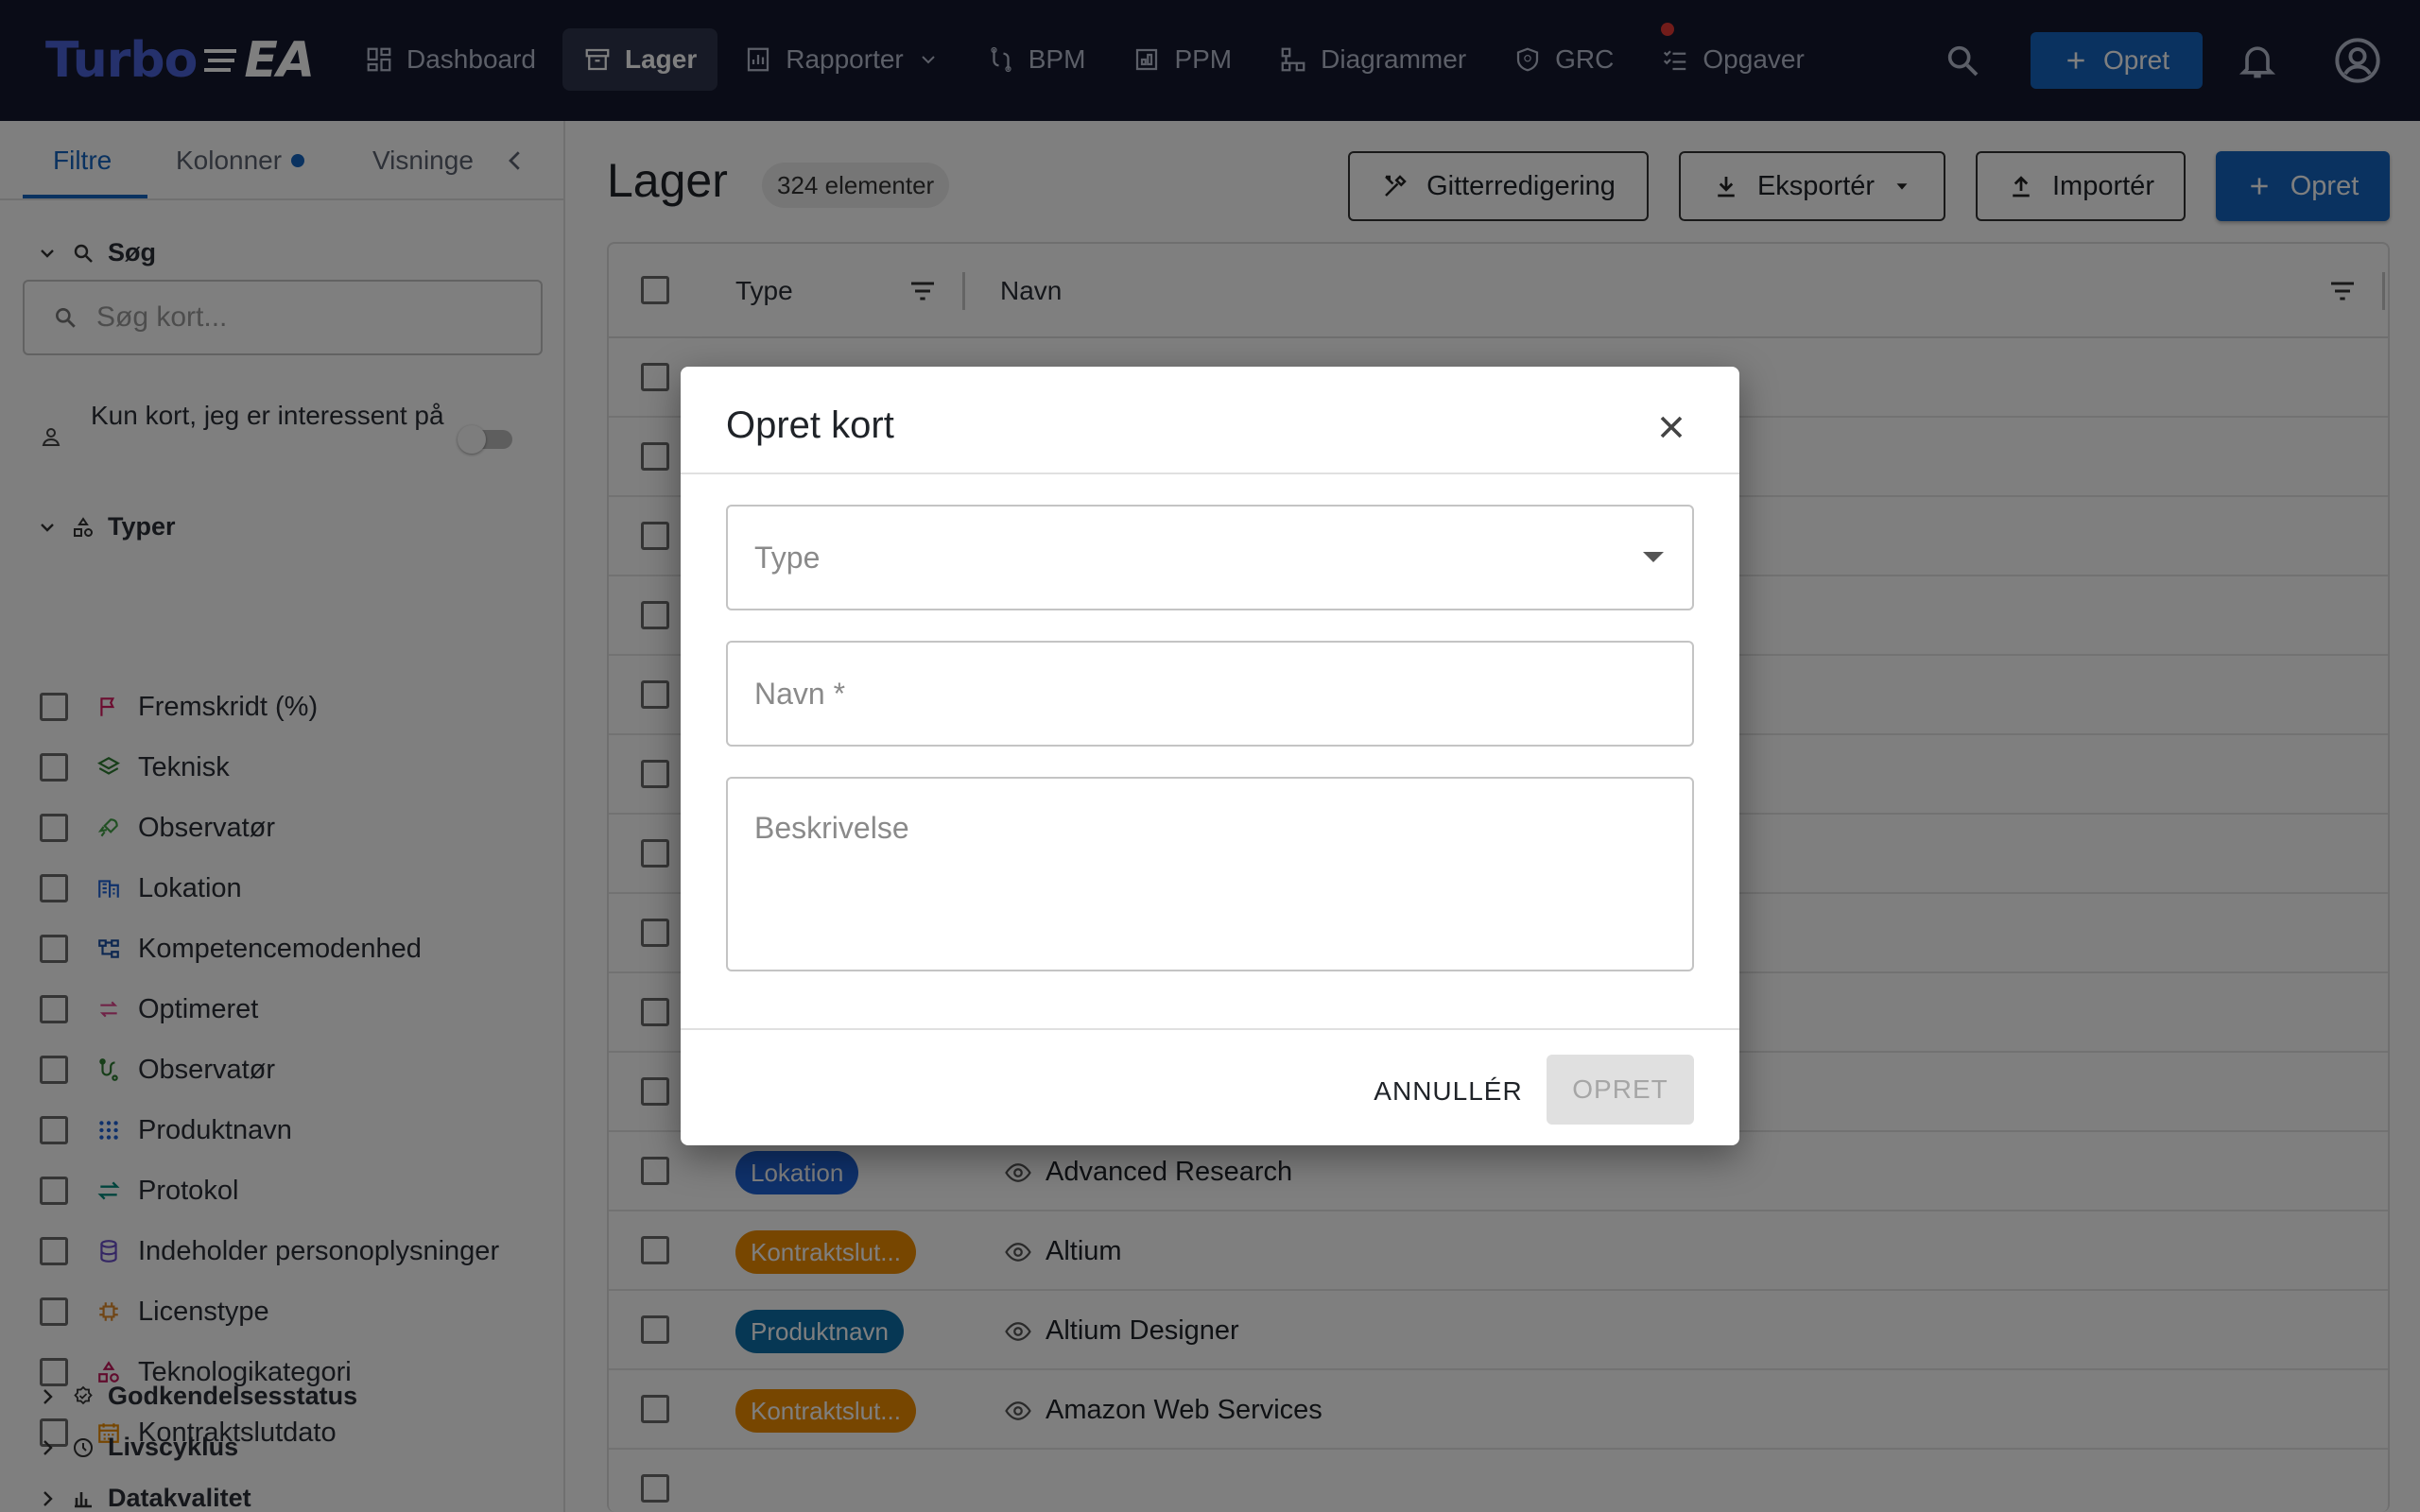 The width and height of the screenshot is (2420, 1512). I want to click on caret-down-icon, so click(1653, 557).